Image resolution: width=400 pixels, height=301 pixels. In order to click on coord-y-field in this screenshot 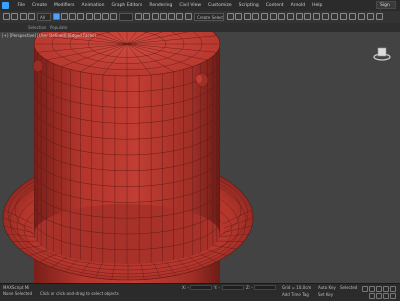, I will do `click(233, 287)`.